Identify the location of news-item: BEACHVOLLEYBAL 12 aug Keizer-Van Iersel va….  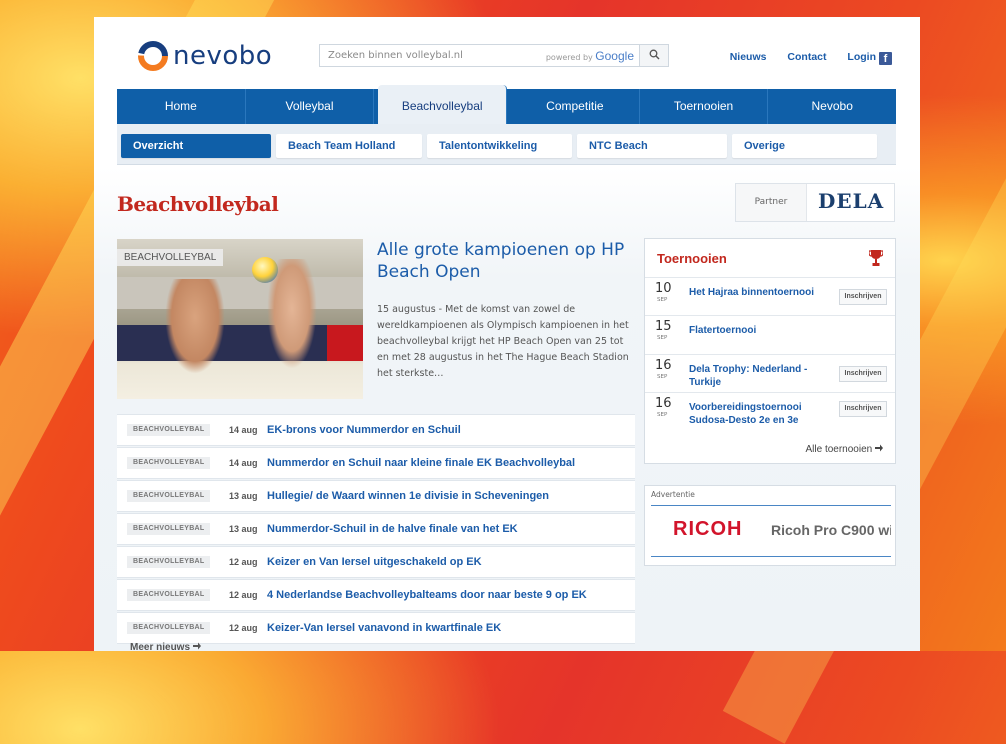
(376, 628).